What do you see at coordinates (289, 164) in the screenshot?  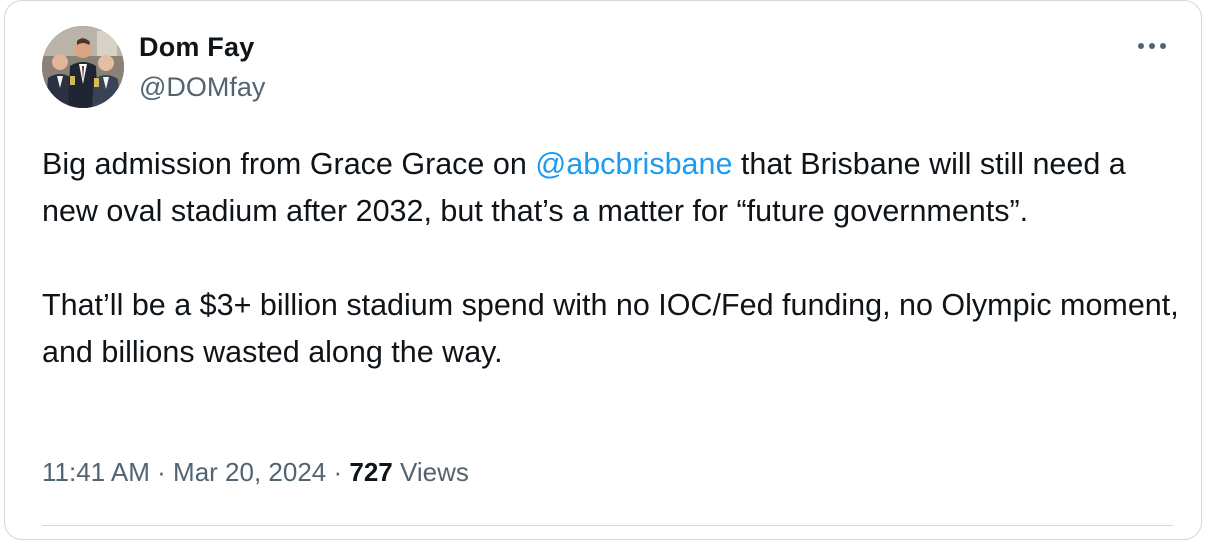 I see `text-before-mention: Big admission from Grace Grace on` at bounding box center [289, 164].